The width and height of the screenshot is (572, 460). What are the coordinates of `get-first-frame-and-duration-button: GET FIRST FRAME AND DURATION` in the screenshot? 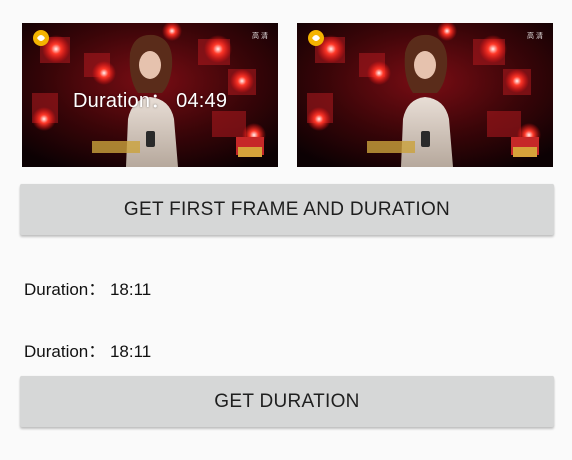 It's located at (287, 209).